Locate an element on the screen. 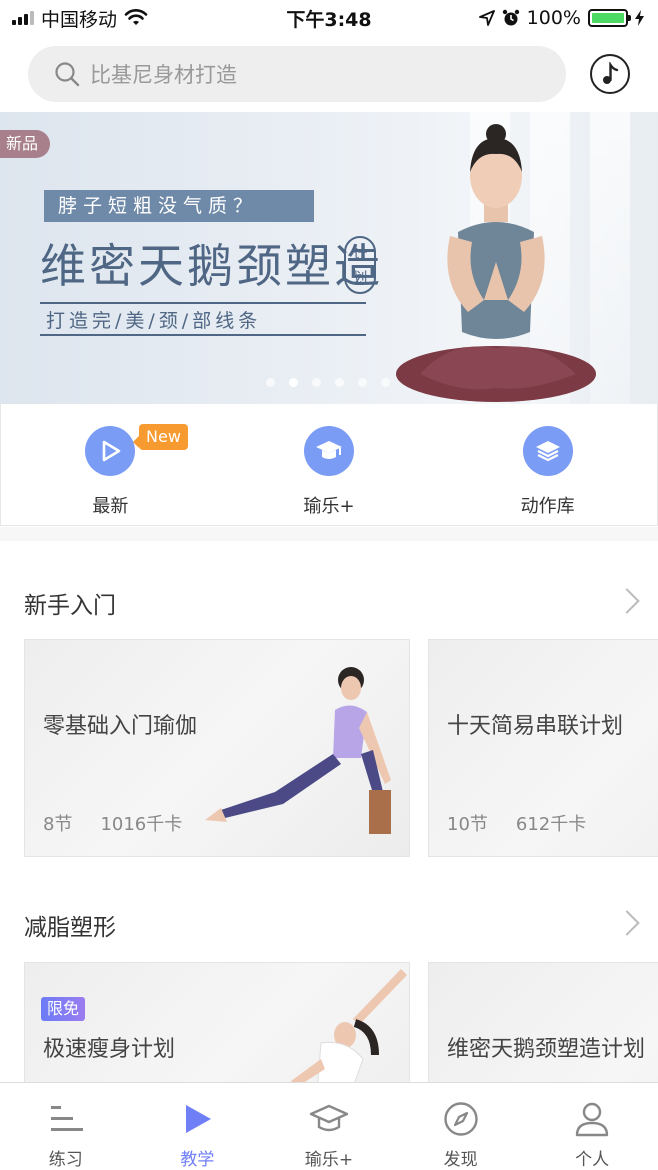  carousel-dots is located at coordinates (328, 382).